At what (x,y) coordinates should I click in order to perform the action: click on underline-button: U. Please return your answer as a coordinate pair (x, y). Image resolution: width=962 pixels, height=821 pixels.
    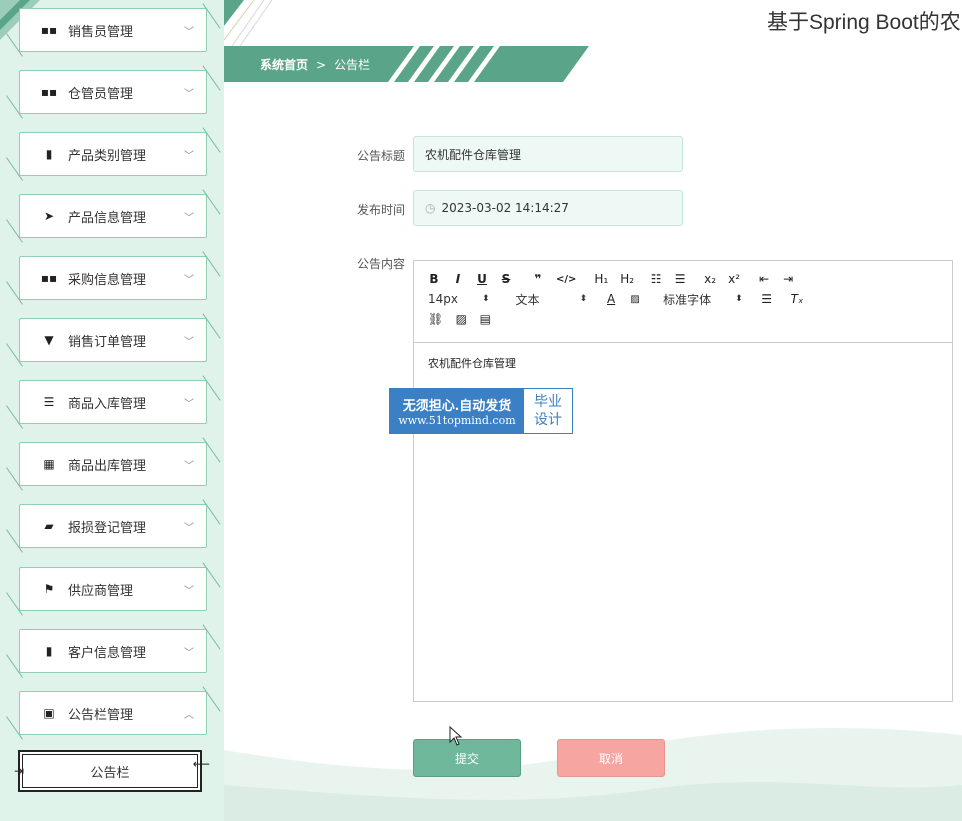
    Looking at the image, I should click on (482, 279).